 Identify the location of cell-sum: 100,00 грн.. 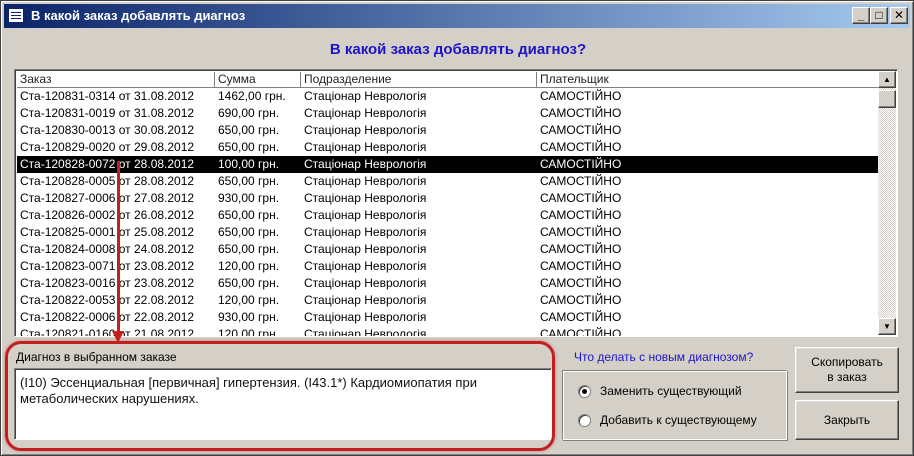
(249, 164).